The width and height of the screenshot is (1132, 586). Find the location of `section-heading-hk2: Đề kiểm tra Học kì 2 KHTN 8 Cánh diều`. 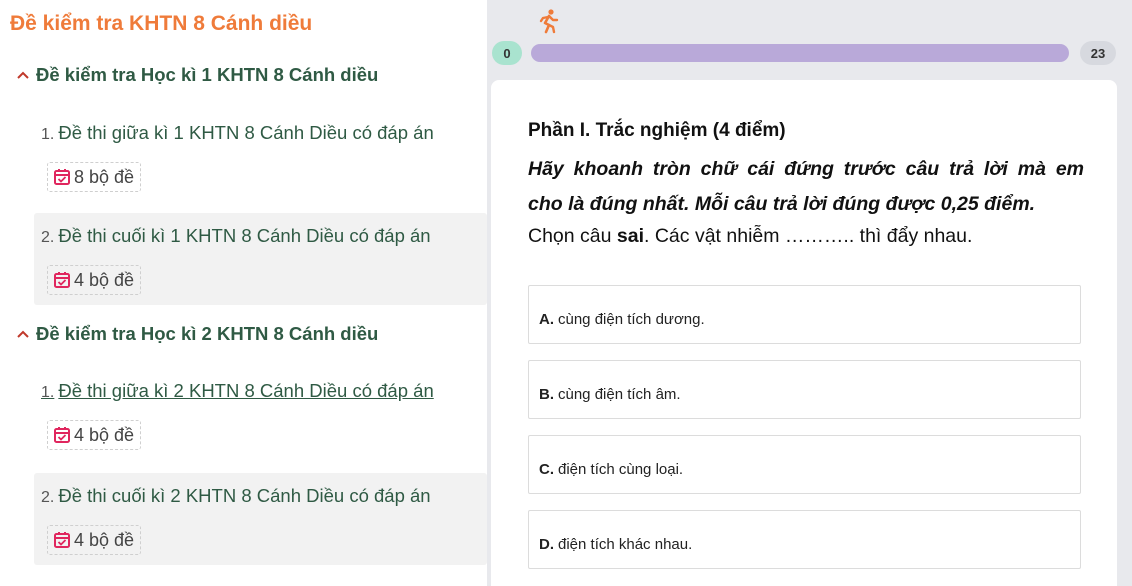

section-heading-hk2: Đề kiểm tra Học kì 2 KHTN 8 Cánh diều is located at coordinates (196, 334).